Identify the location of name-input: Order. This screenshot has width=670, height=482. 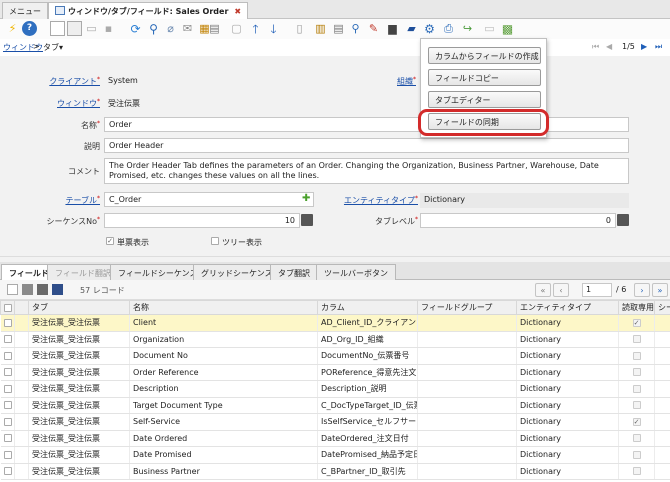
(366, 124).